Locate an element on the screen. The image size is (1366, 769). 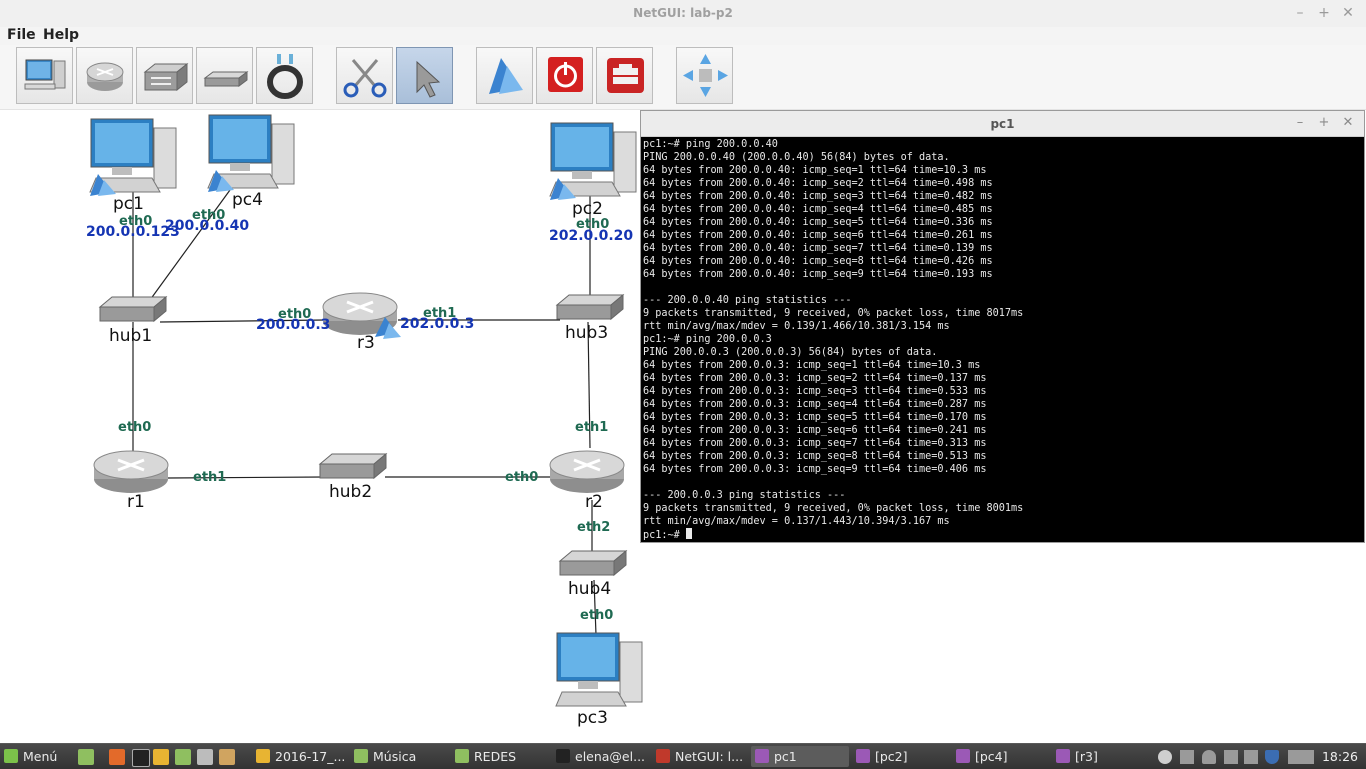
hub1-node is located at coordinates (133, 310).